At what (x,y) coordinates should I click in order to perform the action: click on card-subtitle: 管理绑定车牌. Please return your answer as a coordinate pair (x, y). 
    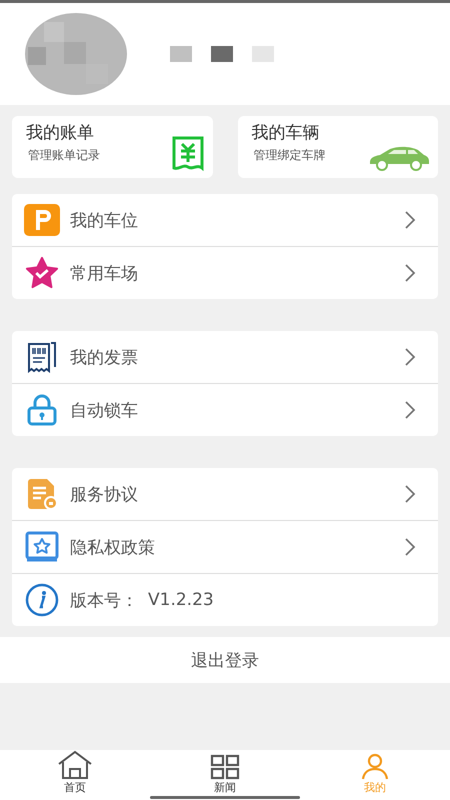
    Looking at the image, I should click on (289, 155).